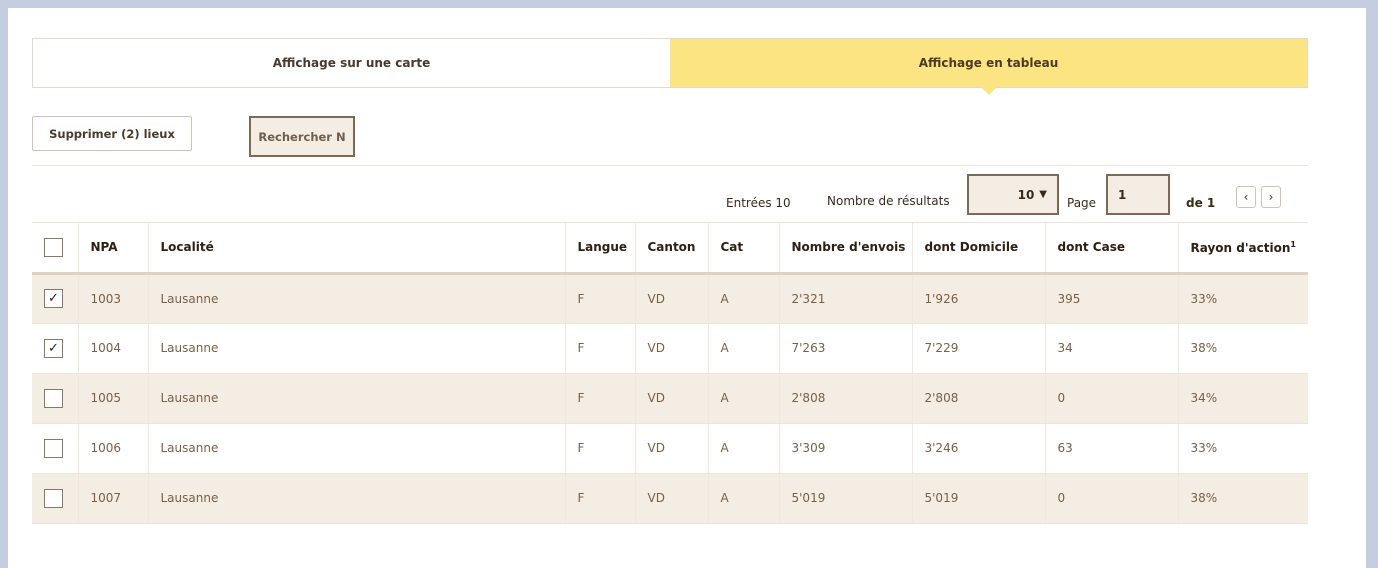 The height and width of the screenshot is (568, 1378). Describe the element at coordinates (113, 498) in the screenshot. I see `cell-npa: 1007` at that location.